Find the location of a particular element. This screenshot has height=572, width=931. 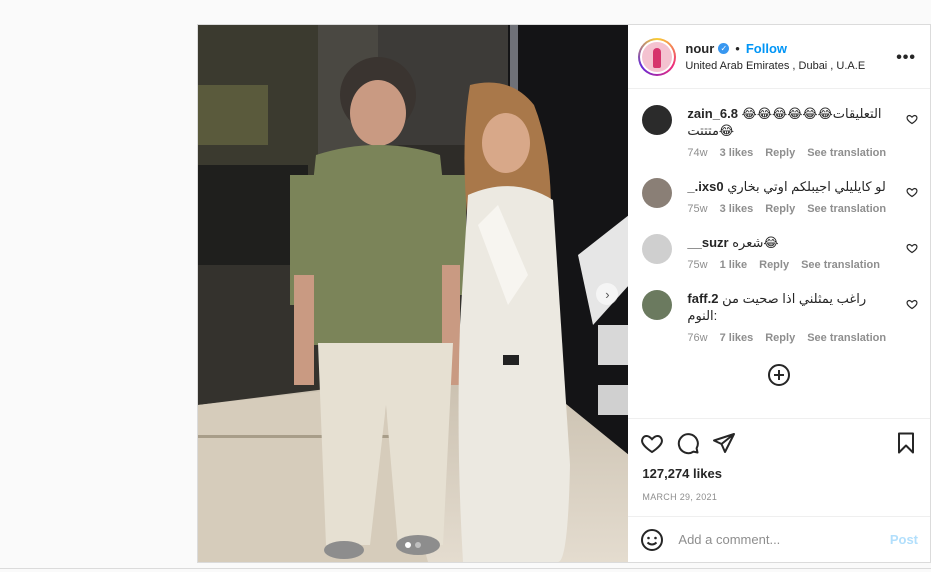

comment-username: zain_6.8 is located at coordinates (712, 113).